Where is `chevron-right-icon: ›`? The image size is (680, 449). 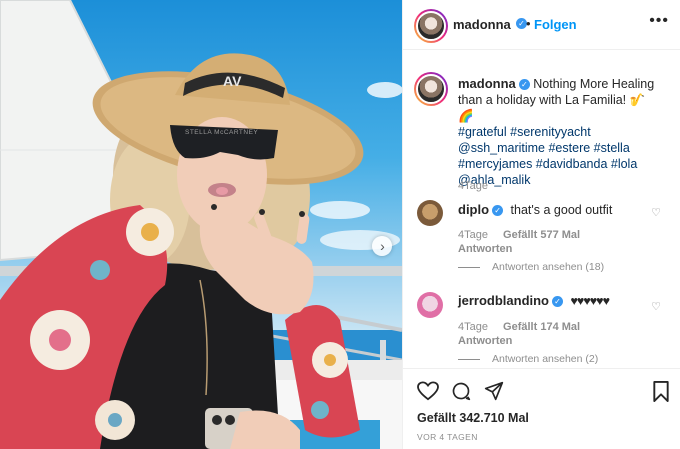
chevron-right-icon: › is located at coordinates (382, 246).